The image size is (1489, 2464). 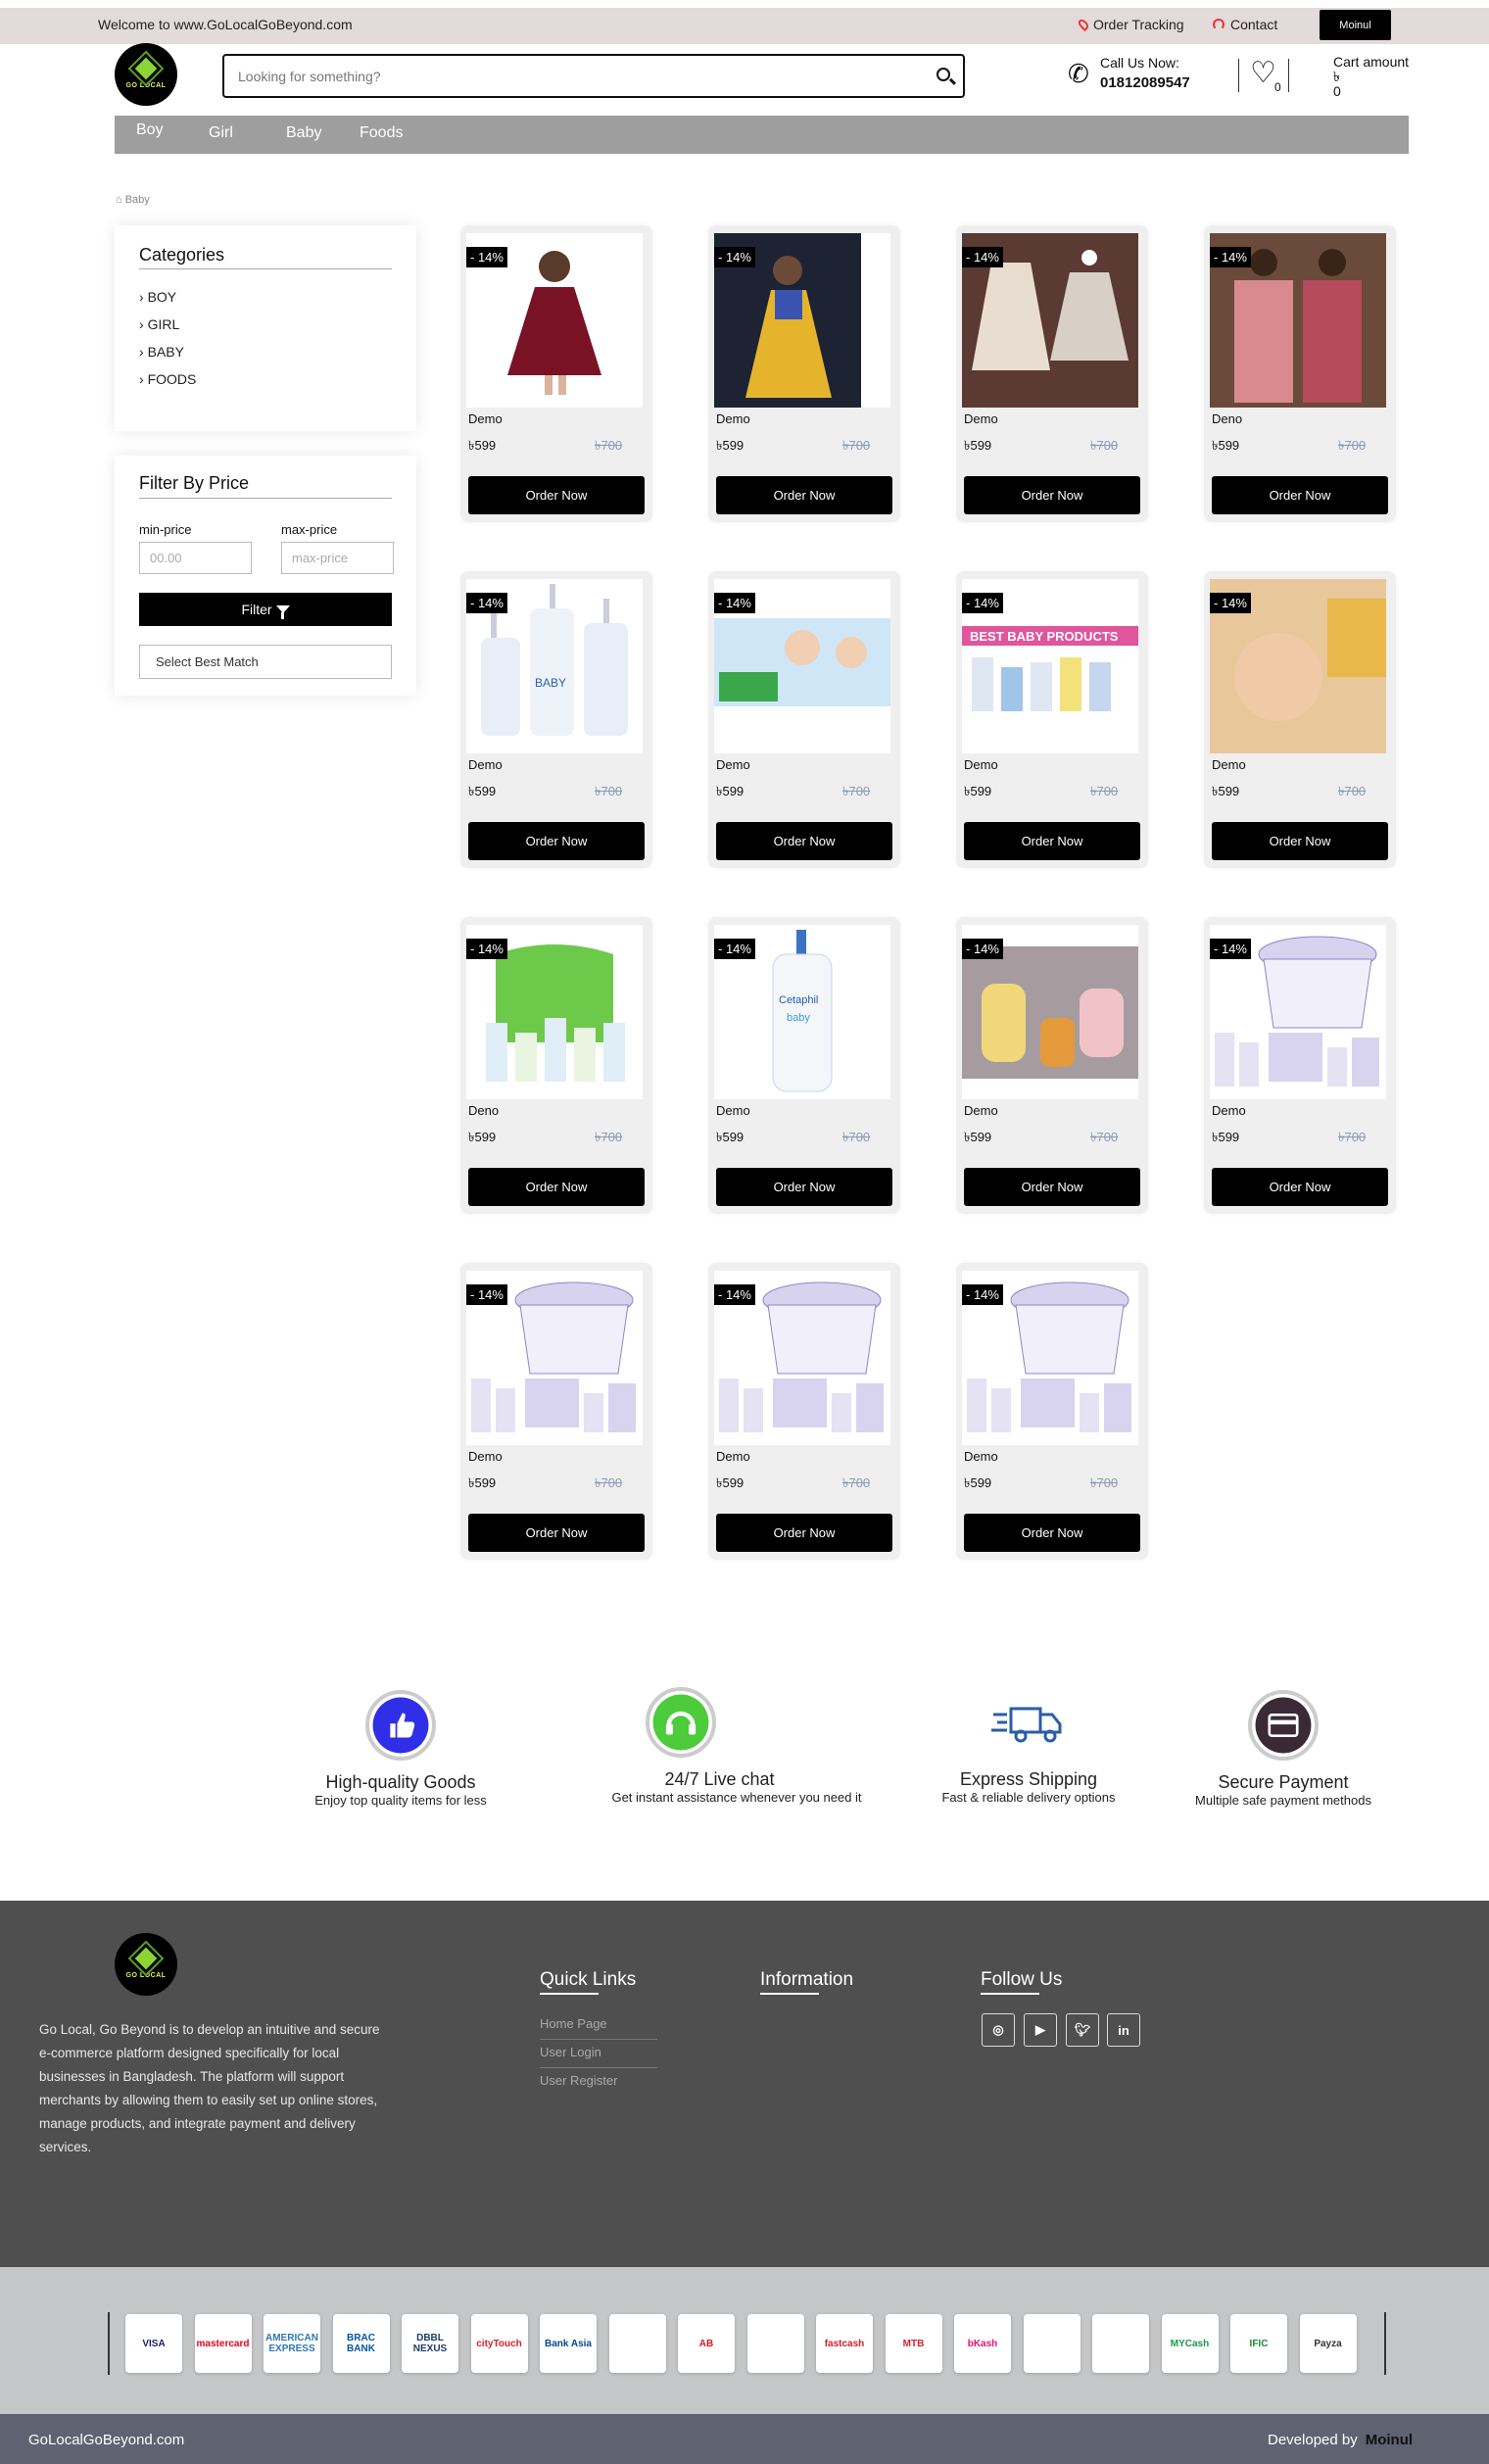 I want to click on twitter-icon: 🐦︎, so click(x=1082, y=2030).